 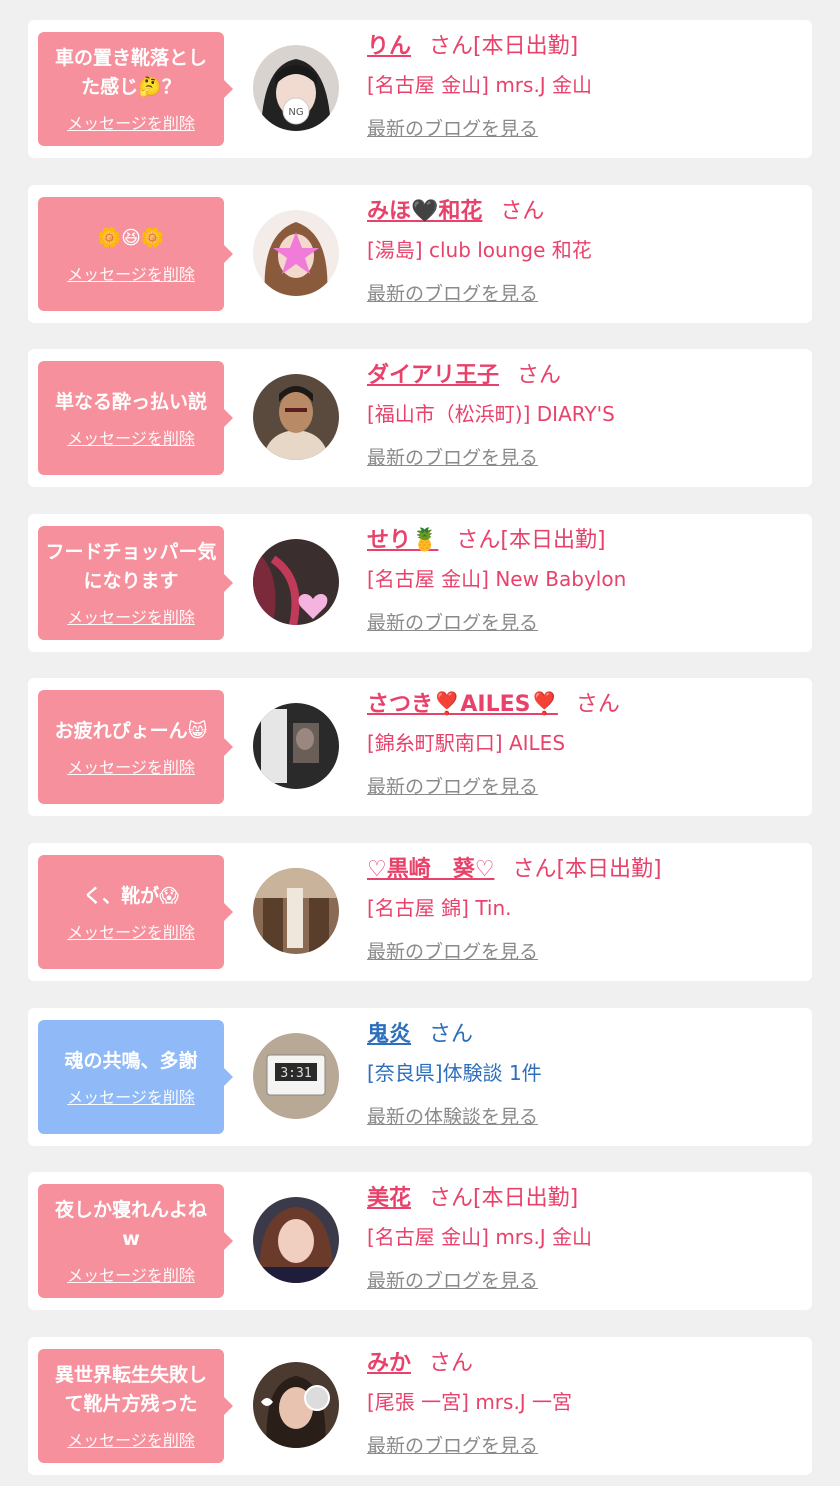 I want to click on message-text: く、靴が😱, so click(x=131, y=895).